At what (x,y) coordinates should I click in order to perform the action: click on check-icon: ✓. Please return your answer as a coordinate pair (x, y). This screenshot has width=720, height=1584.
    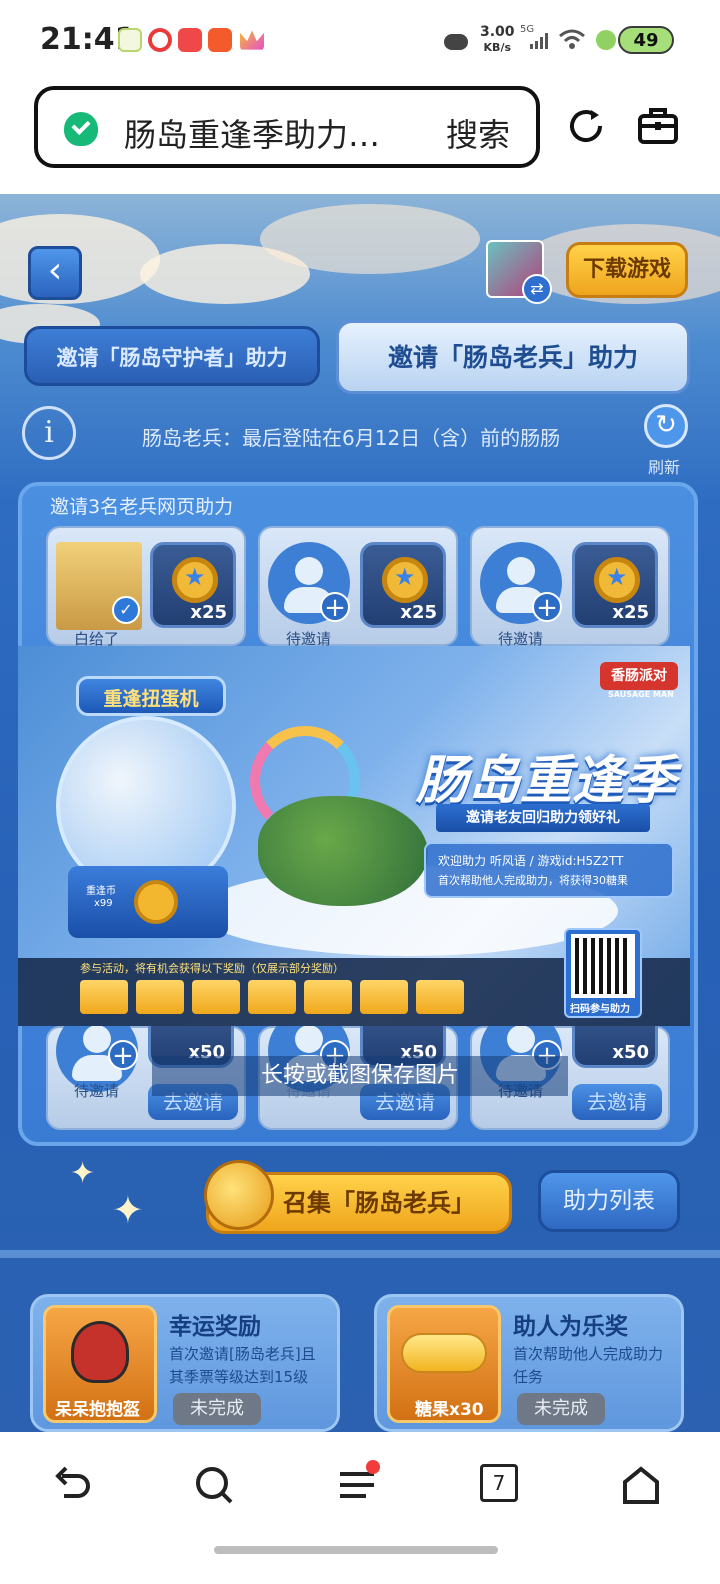
    Looking at the image, I should click on (126, 610).